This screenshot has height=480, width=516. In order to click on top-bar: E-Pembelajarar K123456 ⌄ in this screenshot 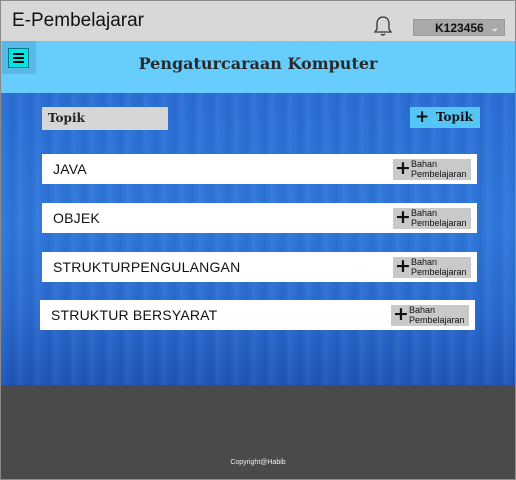, I will do `click(258, 21)`.